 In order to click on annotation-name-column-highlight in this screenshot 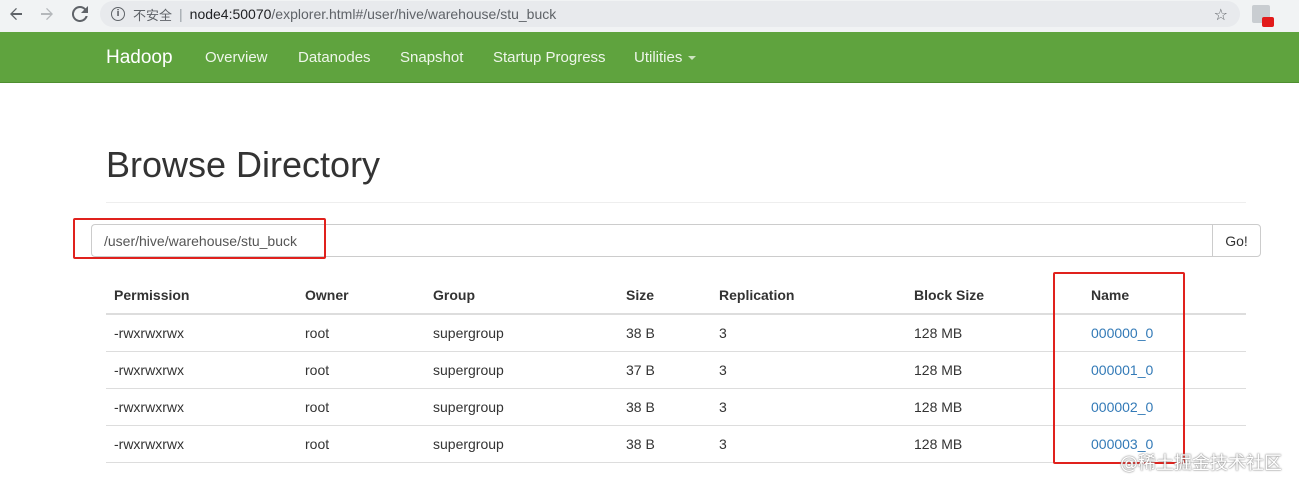, I will do `click(1119, 368)`.